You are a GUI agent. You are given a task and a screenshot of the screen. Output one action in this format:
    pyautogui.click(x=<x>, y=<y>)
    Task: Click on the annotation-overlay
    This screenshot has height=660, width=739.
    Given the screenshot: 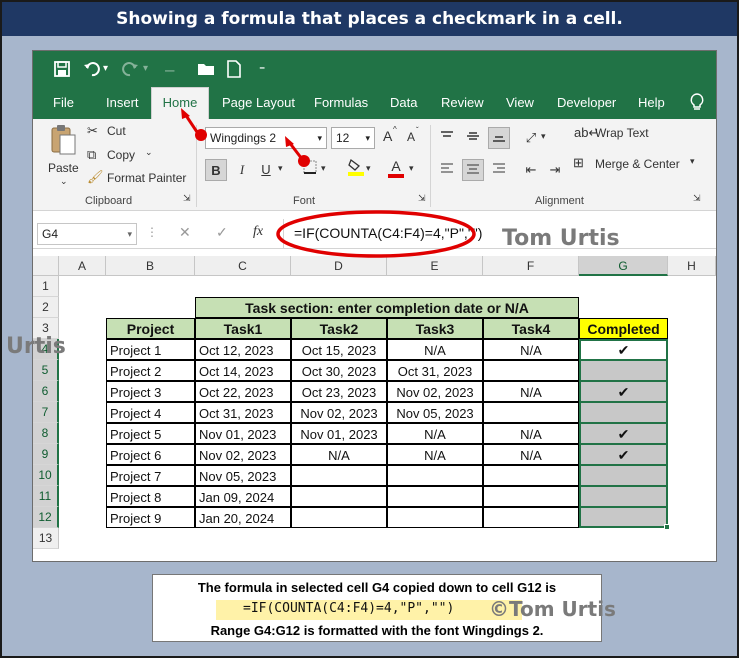 What is the action you would take?
    pyautogui.click(x=328, y=183)
    